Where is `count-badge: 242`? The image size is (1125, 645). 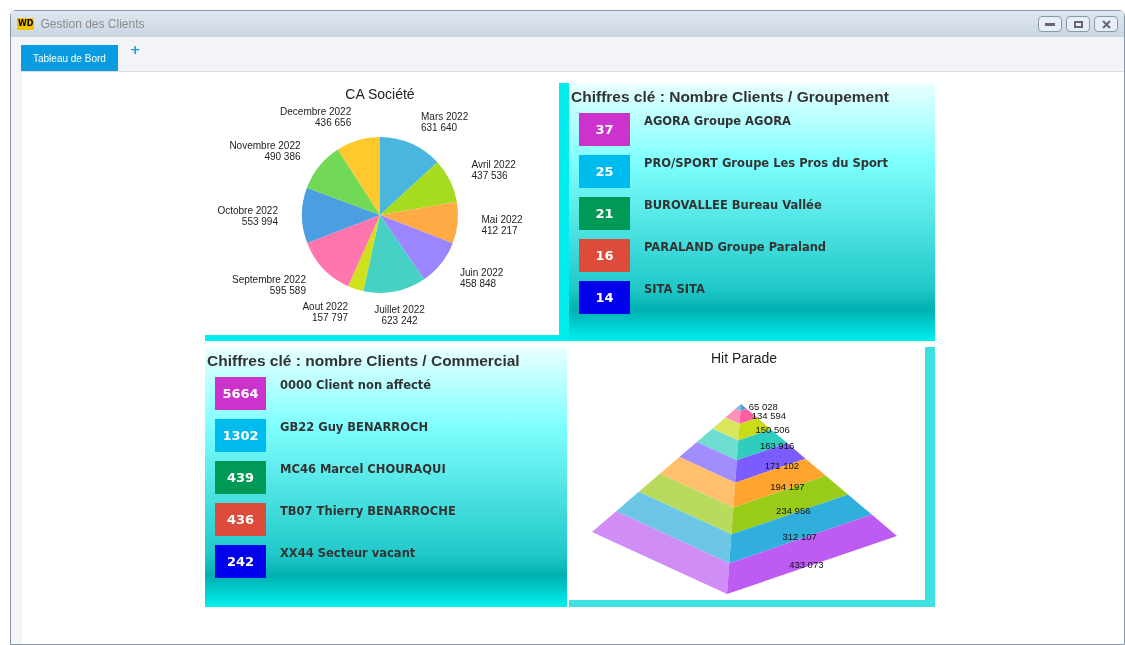
count-badge: 242 is located at coordinates (240, 561).